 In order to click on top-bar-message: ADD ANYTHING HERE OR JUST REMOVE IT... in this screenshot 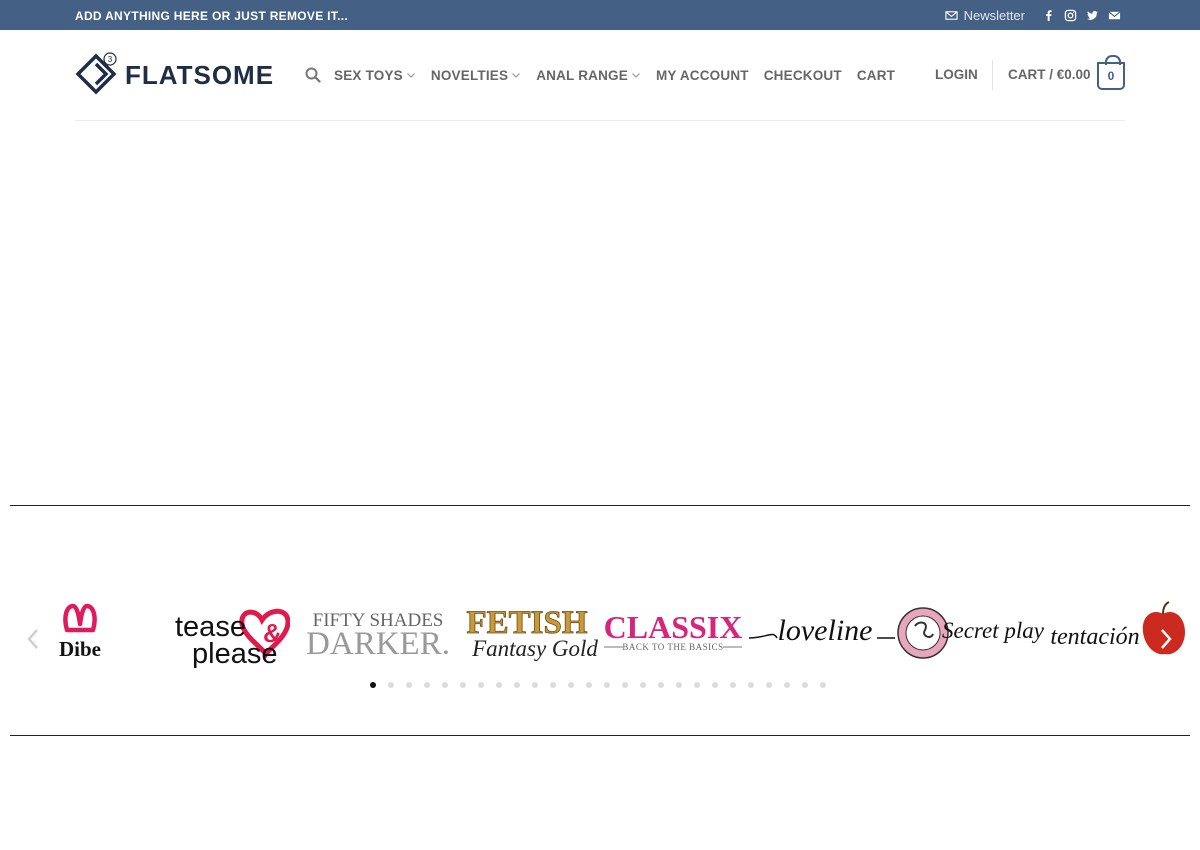, I will do `click(211, 16)`.